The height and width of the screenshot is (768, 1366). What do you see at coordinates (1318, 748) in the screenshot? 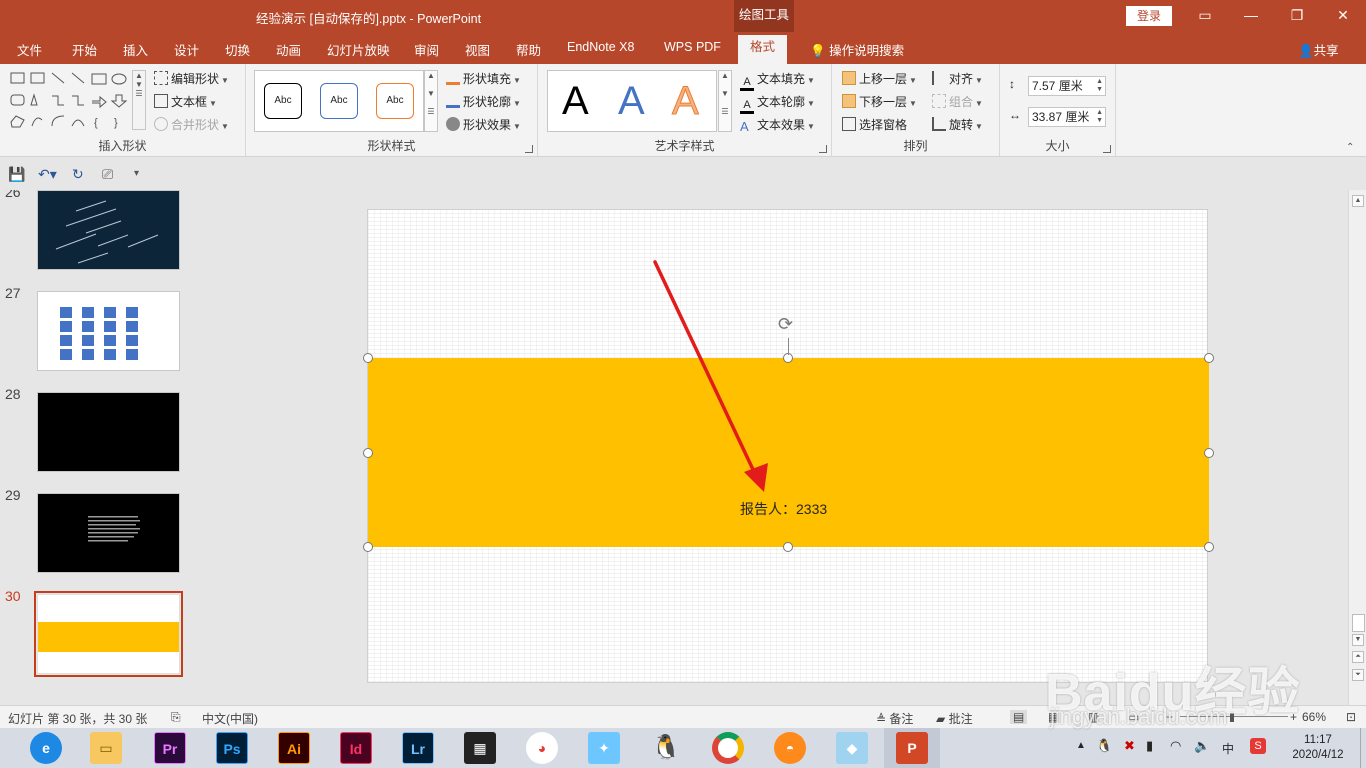
I see `system-clock: 11:17 2020/4/12` at bounding box center [1318, 748].